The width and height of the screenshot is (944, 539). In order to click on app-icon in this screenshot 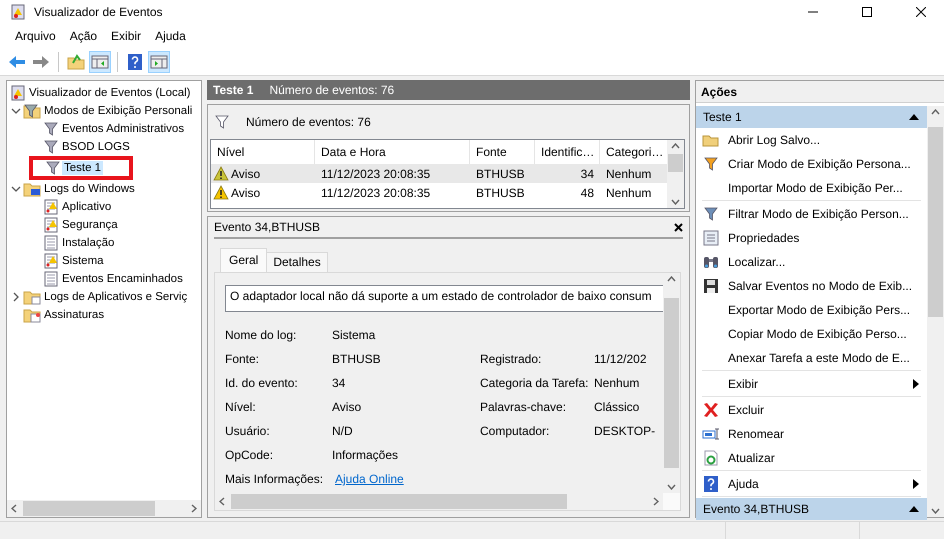, I will do `click(18, 12)`.